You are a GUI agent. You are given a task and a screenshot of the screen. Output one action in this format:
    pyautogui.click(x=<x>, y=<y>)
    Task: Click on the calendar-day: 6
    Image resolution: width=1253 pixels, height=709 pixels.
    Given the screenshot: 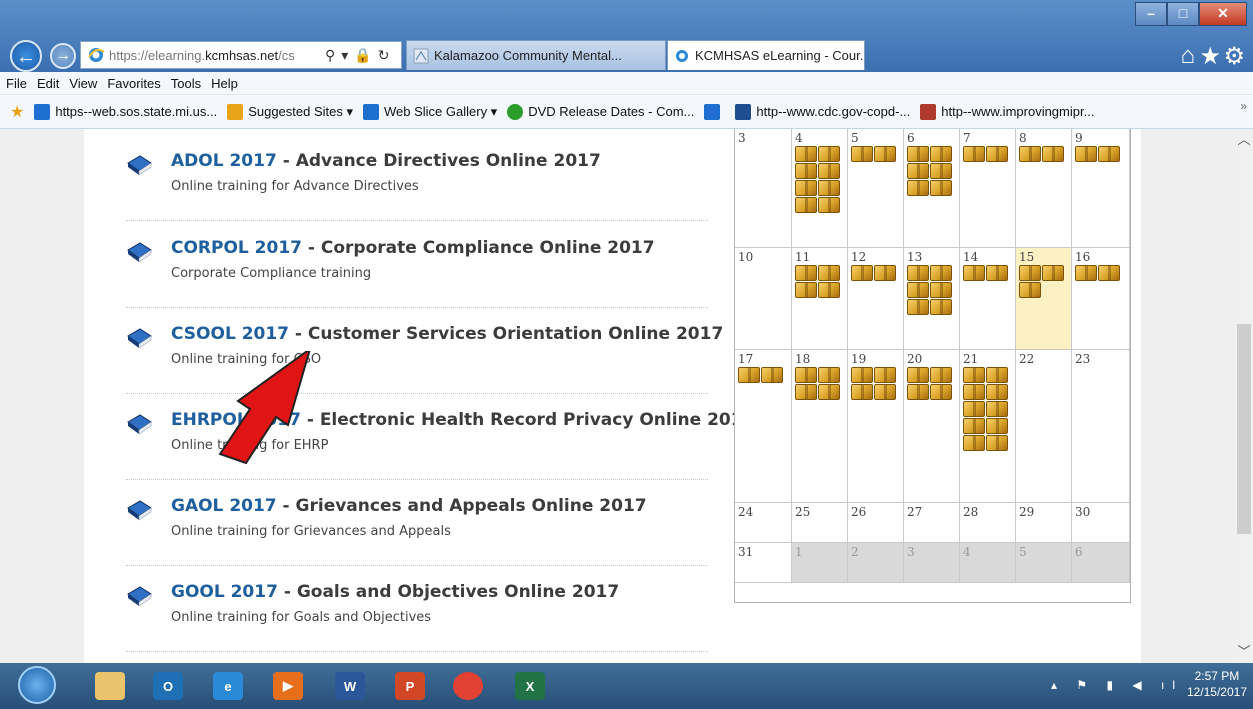 What is the action you would take?
    pyautogui.click(x=932, y=188)
    